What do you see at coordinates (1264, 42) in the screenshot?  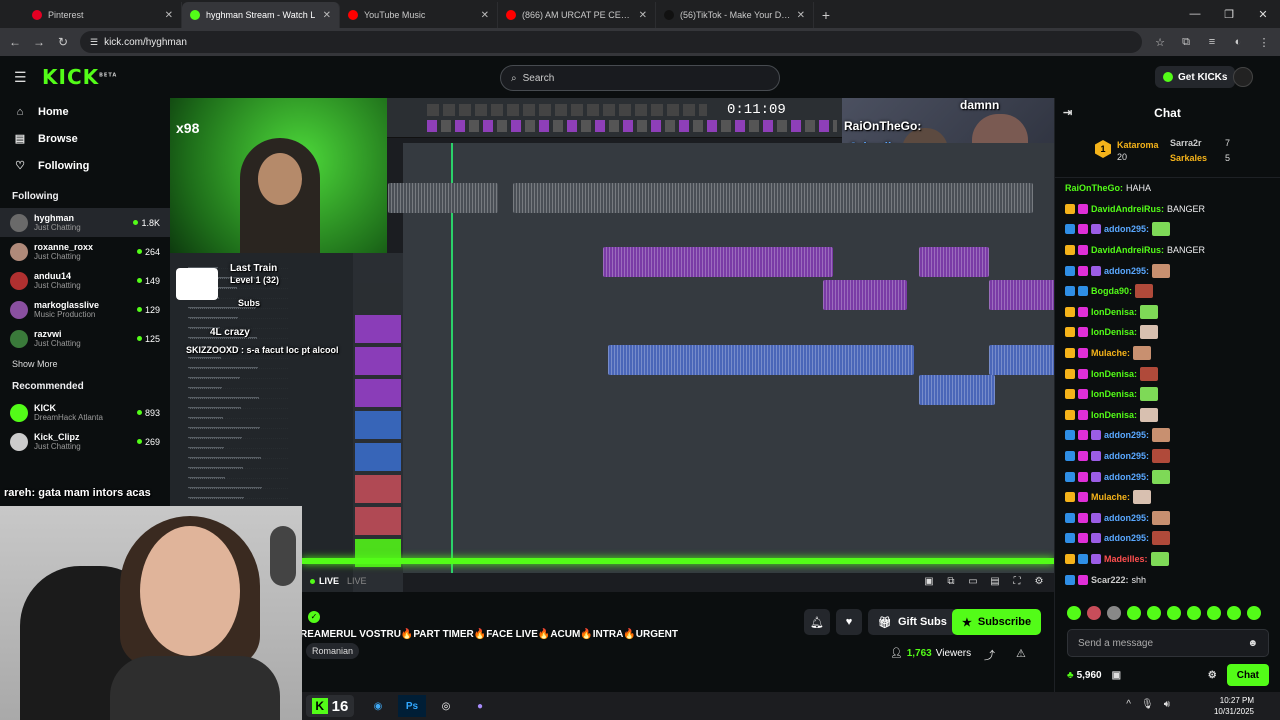 I see `menu-icon: ⋮` at bounding box center [1264, 42].